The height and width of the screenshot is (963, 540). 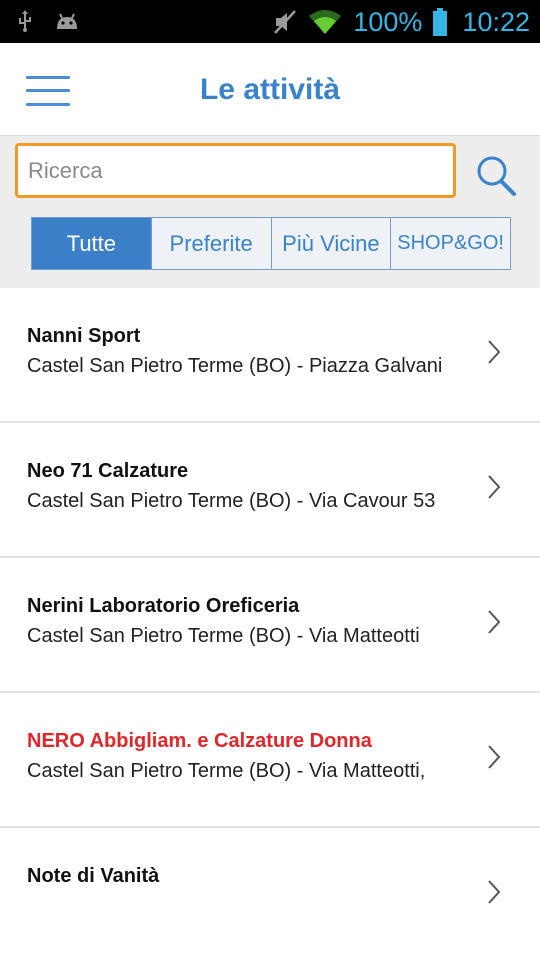 I want to click on tab-tutte: Tutte, so click(x=92, y=243).